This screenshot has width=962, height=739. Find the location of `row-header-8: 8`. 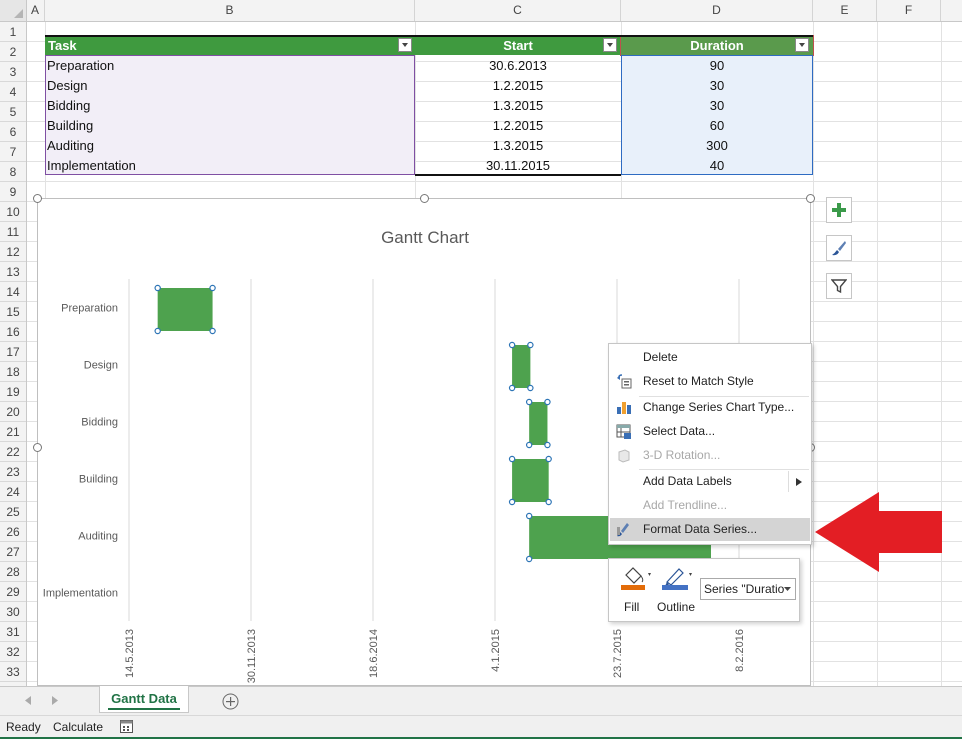

row-header-8: 8 is located at coordinates (13, 172).